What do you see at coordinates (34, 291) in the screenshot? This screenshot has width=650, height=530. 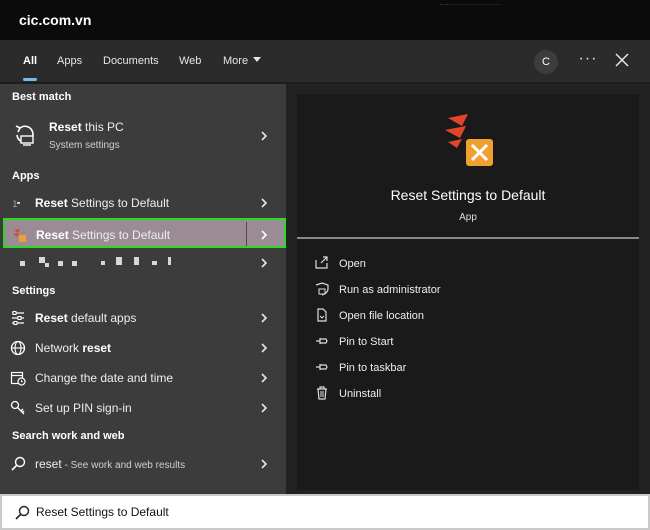 I see `settings-heading: Settings` at bounding box center [34, 291].